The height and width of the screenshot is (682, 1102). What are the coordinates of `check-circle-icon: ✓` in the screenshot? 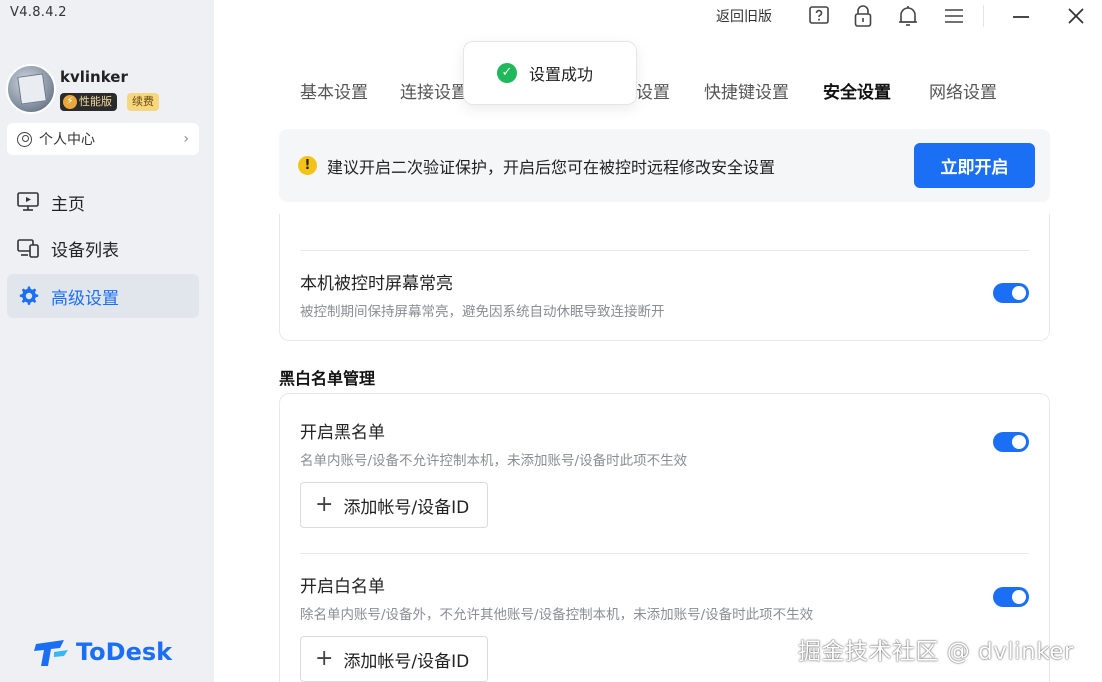 It's located at (507, 73).